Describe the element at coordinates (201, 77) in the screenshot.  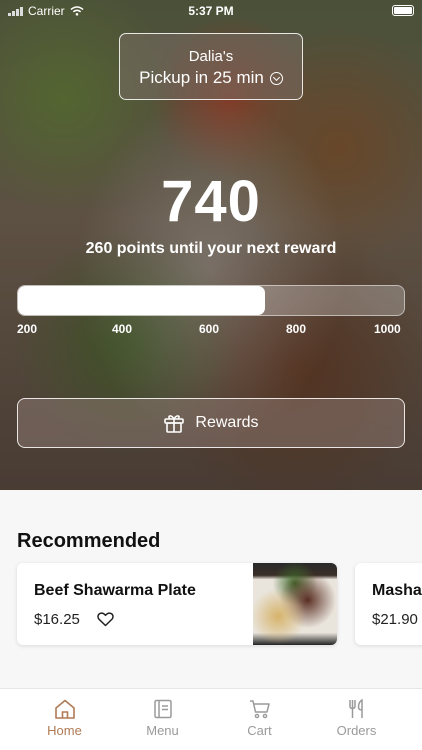
I see `pickup-time-label: Pickup in 25 min` at that location.